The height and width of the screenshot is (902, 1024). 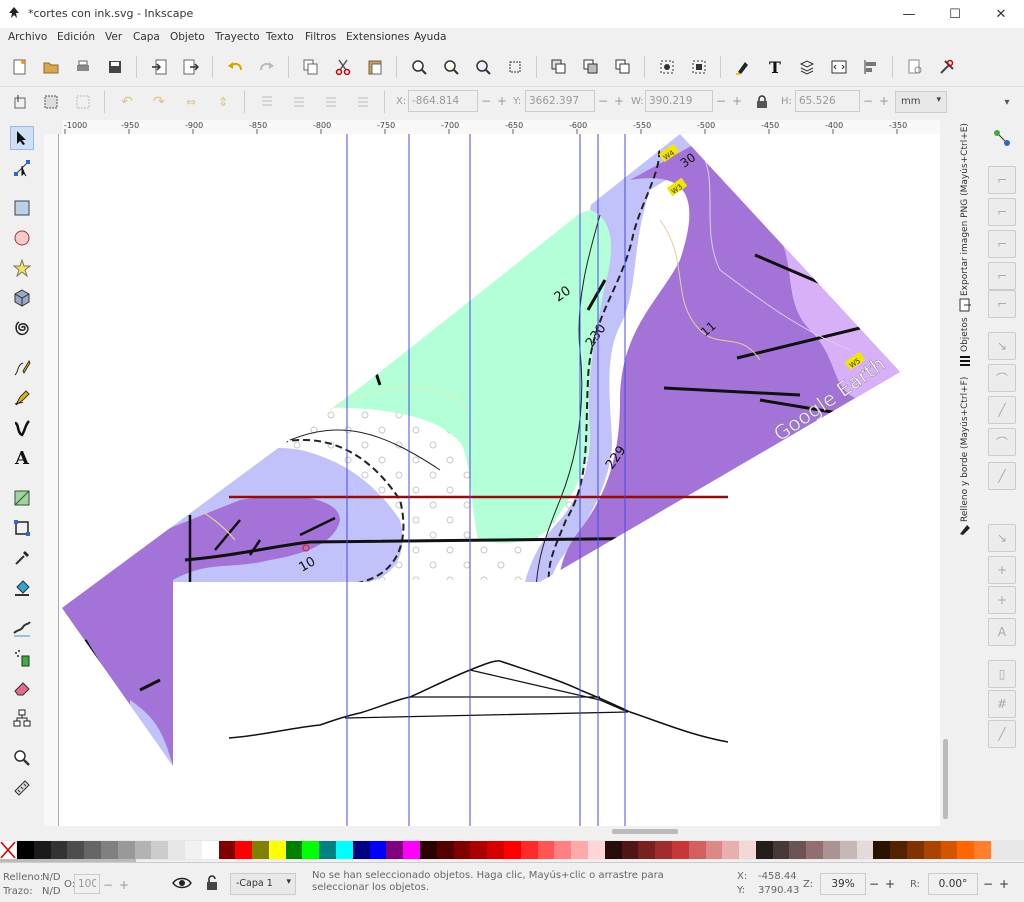 What do you see at coordinates (762, 102) in the screenshot?
I see `padlock-icon` at bounding box center [762, 102].